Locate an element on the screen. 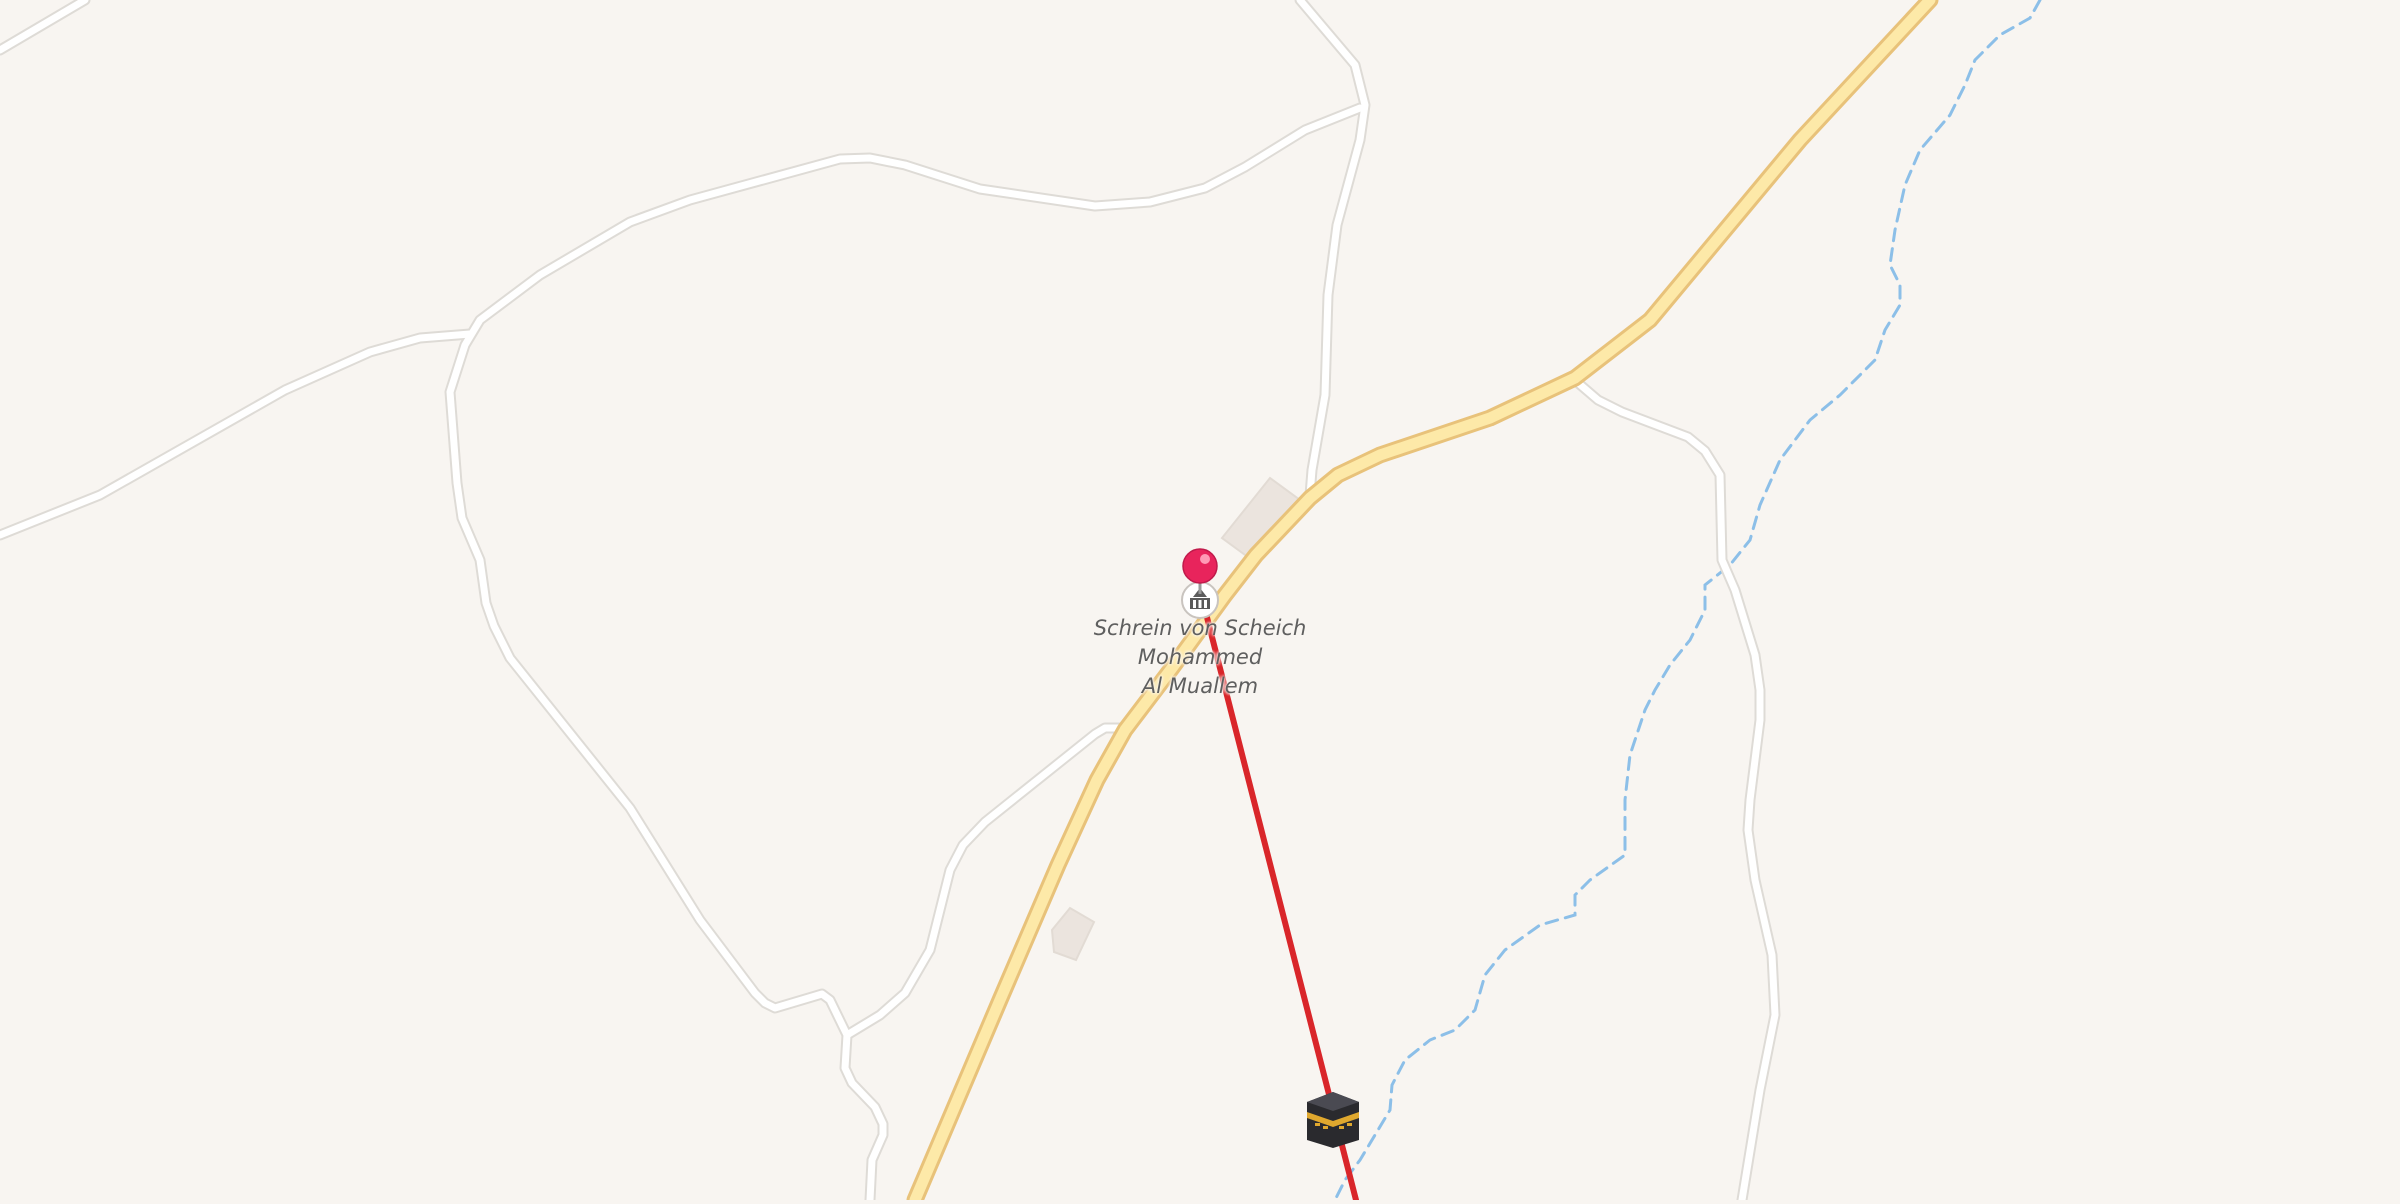 This screenshot has height=1204, width=2400. poi-label-line-2: Mohammed is located at coordinates (1200, 657).